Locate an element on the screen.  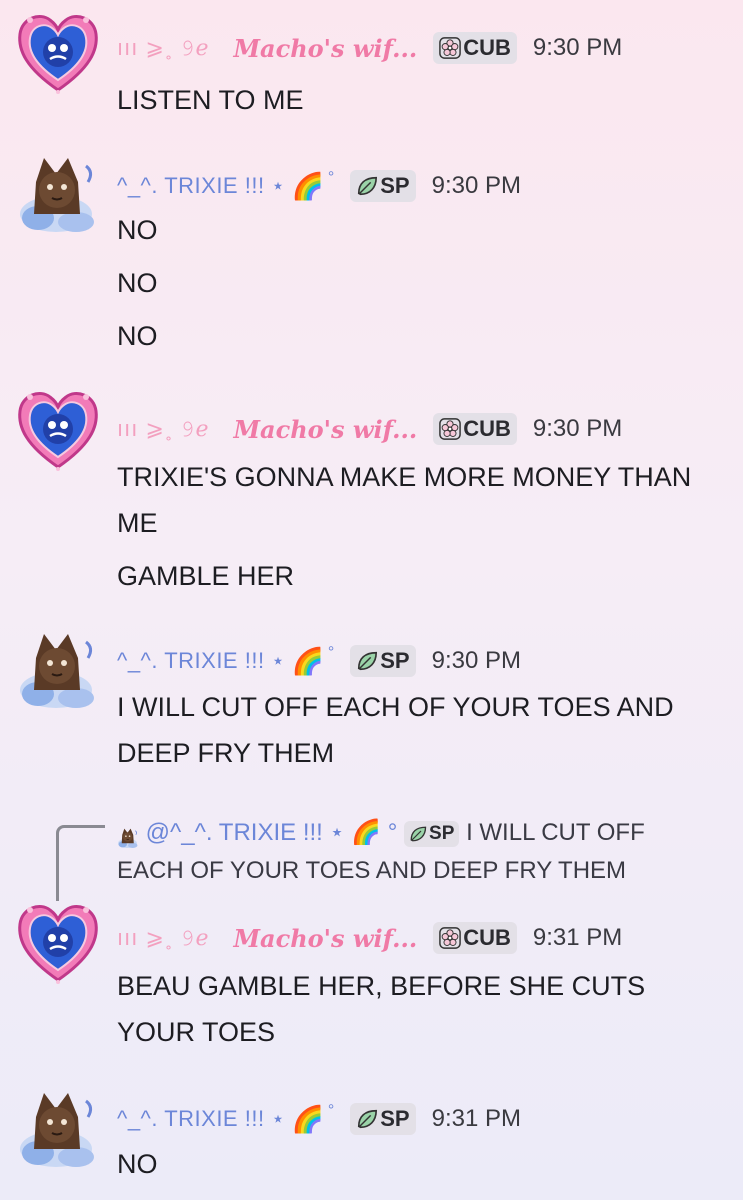
message-header: ııı ⩾˳ 𝟿ℯ Macho's wif... CUB 9:31 PM is located at coordinates (369, 938).